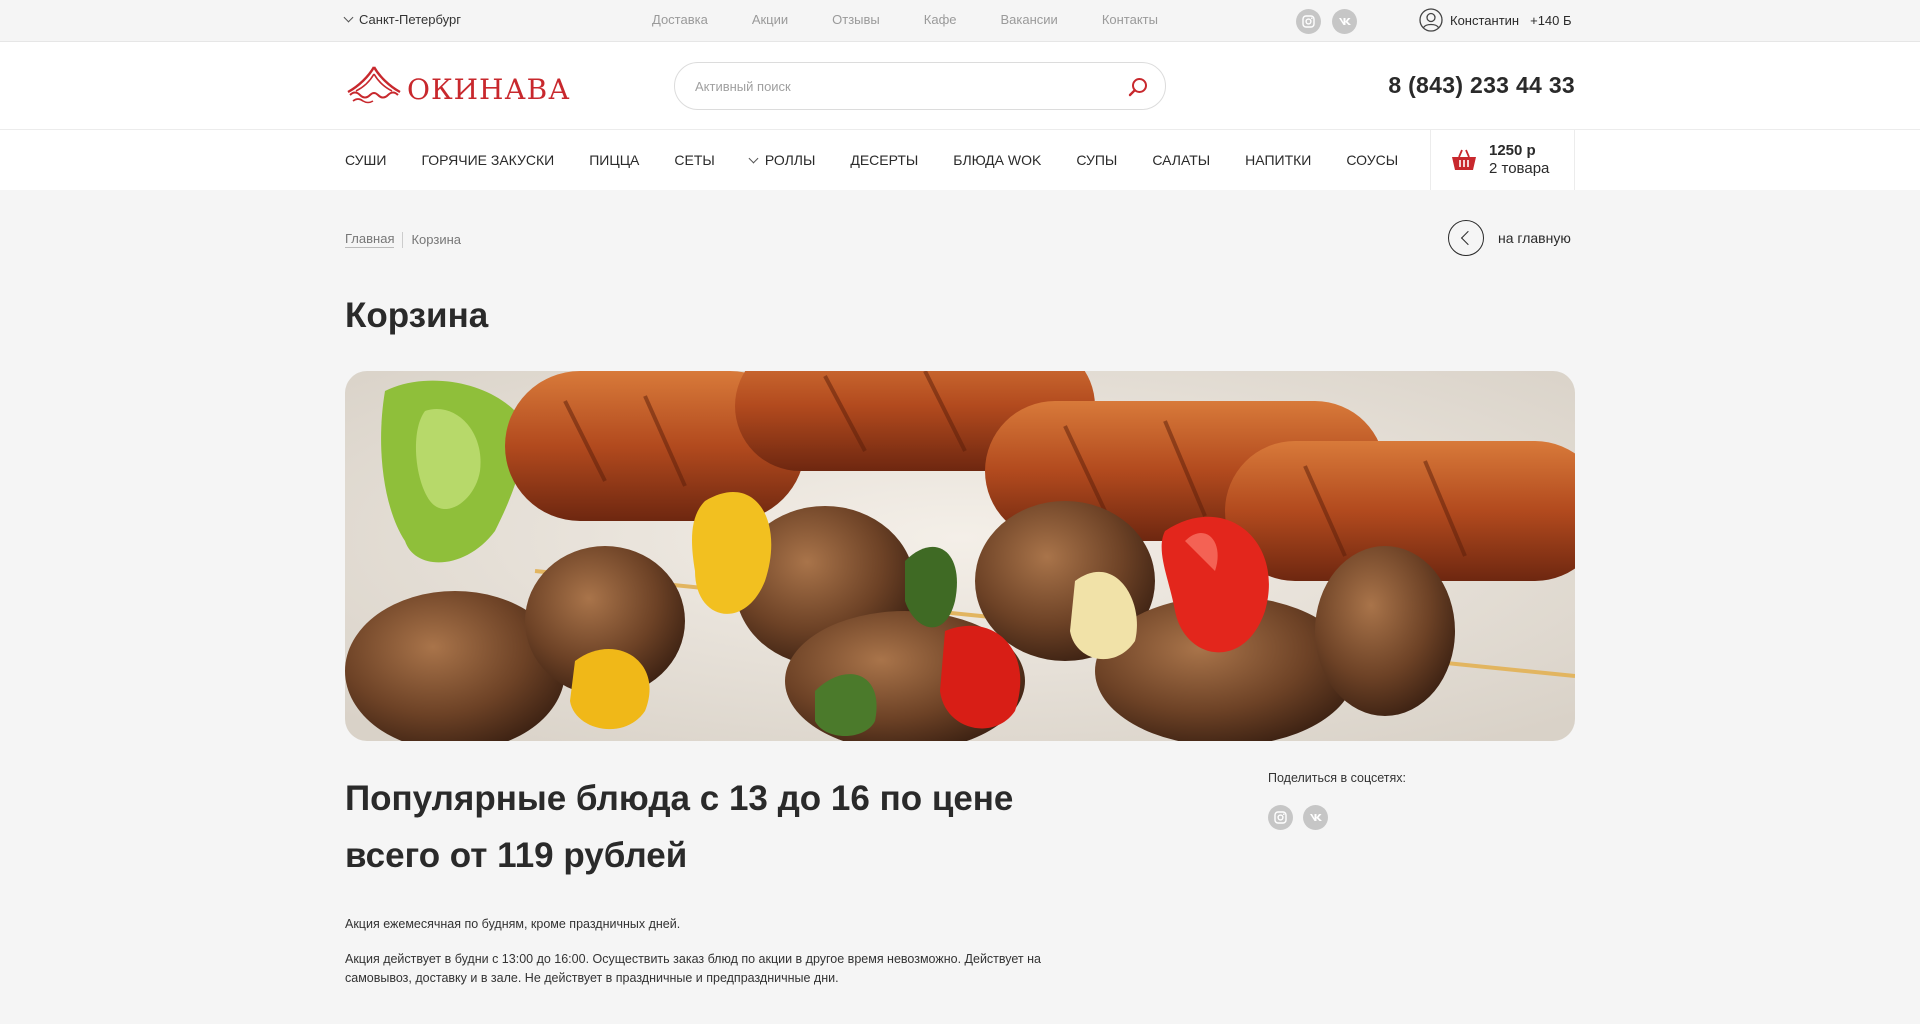 This screenshot has width=1920, height=1024. Describe the element at coordinates (1337, 778) in the screenshot. I see `share-label: Поделиться в соцсетях:` at that location.